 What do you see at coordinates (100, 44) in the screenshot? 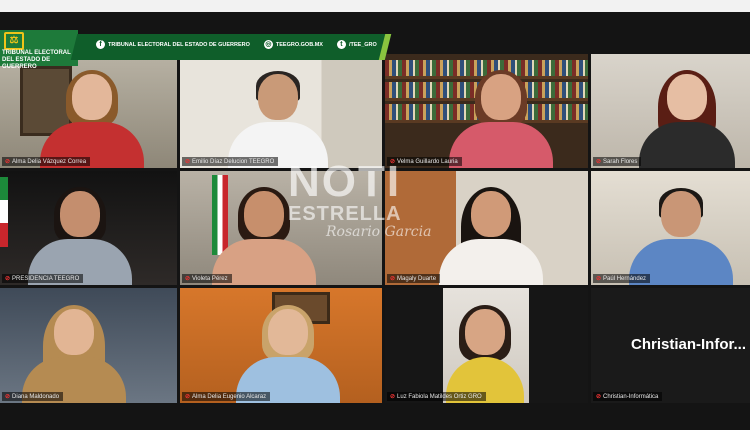
I see `facebook-icon: f` at bounding box center [100, 44].